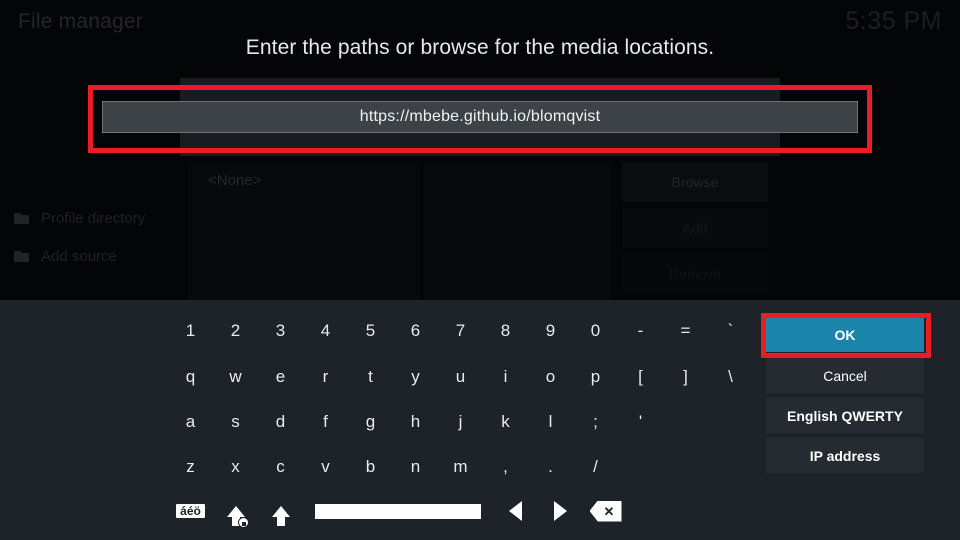 The image size is (960, 540). Describe the element at coordinates (190, 467) in the screenshot. I see `key-z: z` at that location.